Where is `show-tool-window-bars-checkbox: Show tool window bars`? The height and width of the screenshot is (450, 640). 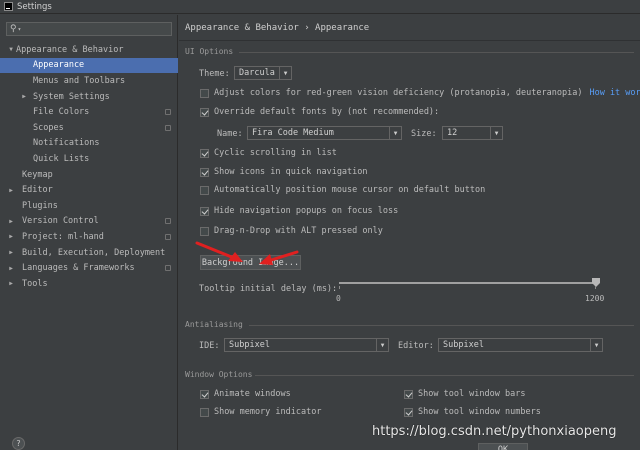 show-tool-window-bars-checkbox: Show tool window bars is located at coordinates (464, 394).